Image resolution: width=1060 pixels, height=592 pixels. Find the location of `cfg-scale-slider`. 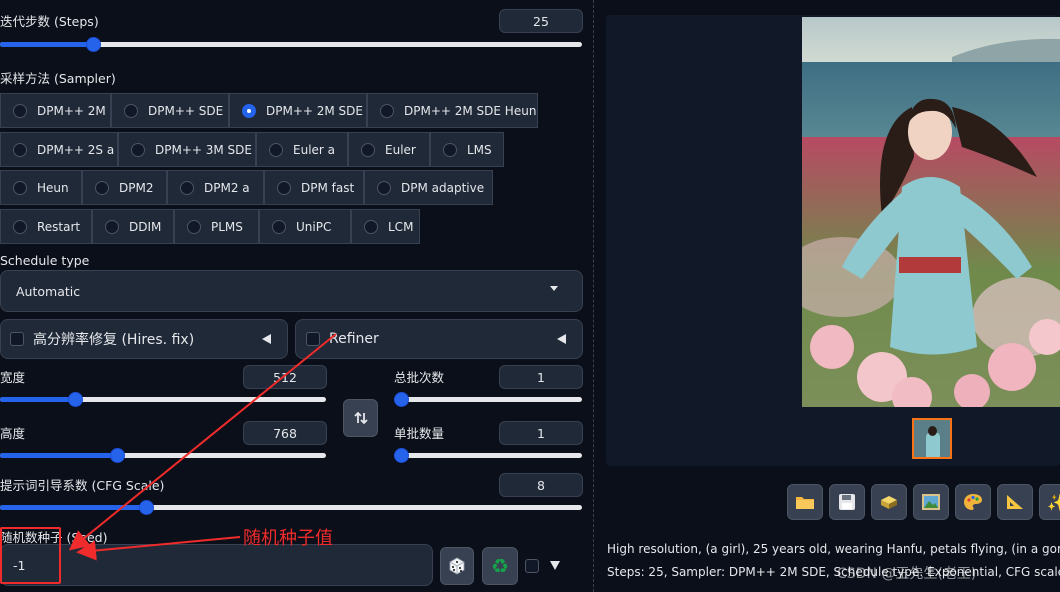

cfg-scale-slider is located at coordinates (291, 507).